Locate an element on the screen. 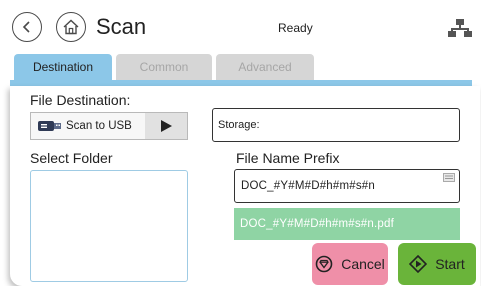 This screenshot has height=286, width=481. storage-field: Storage: is located at coordinates (336, 125).